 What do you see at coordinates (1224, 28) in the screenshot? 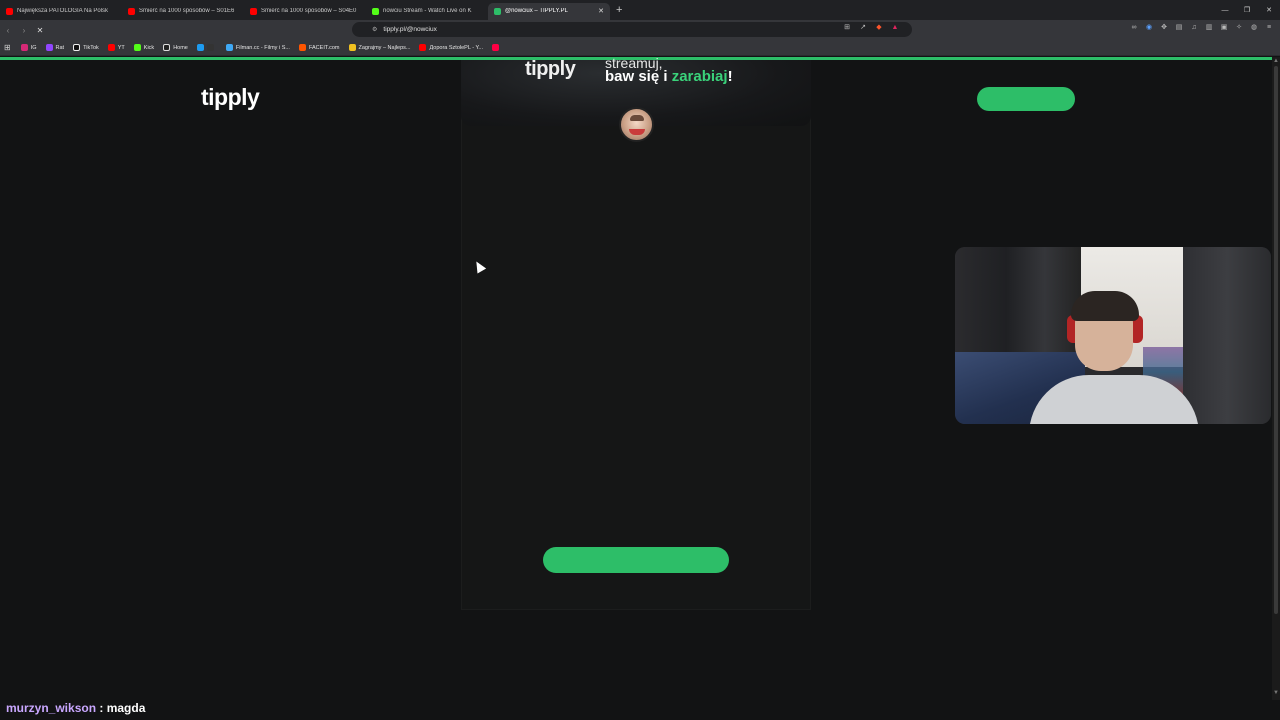
I see `tab-search-icon: ▣` at bounding box center [1224, 28].